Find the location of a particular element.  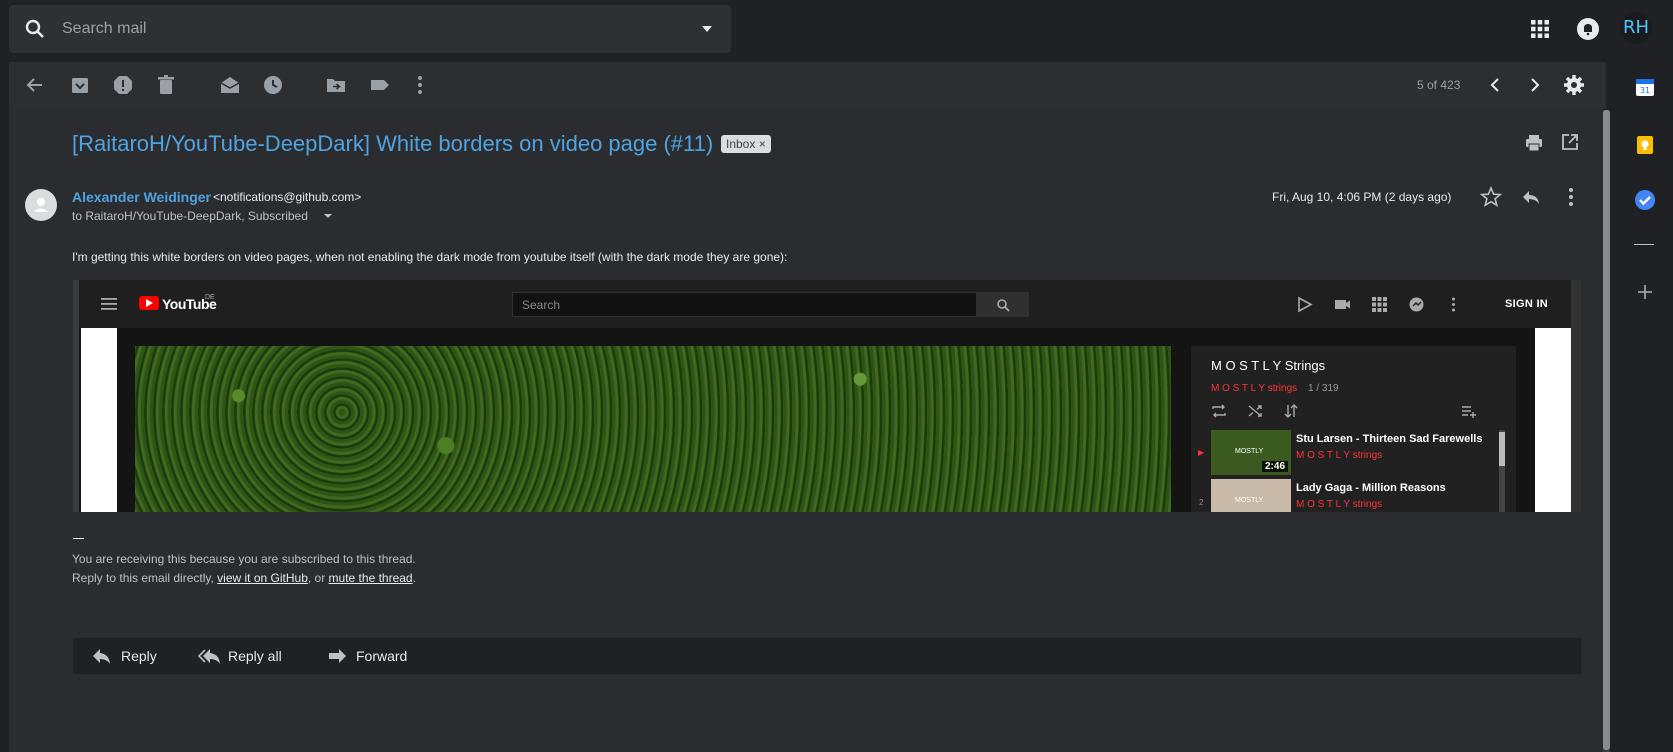

notifications-icon is located at coordinates (1588, 29).